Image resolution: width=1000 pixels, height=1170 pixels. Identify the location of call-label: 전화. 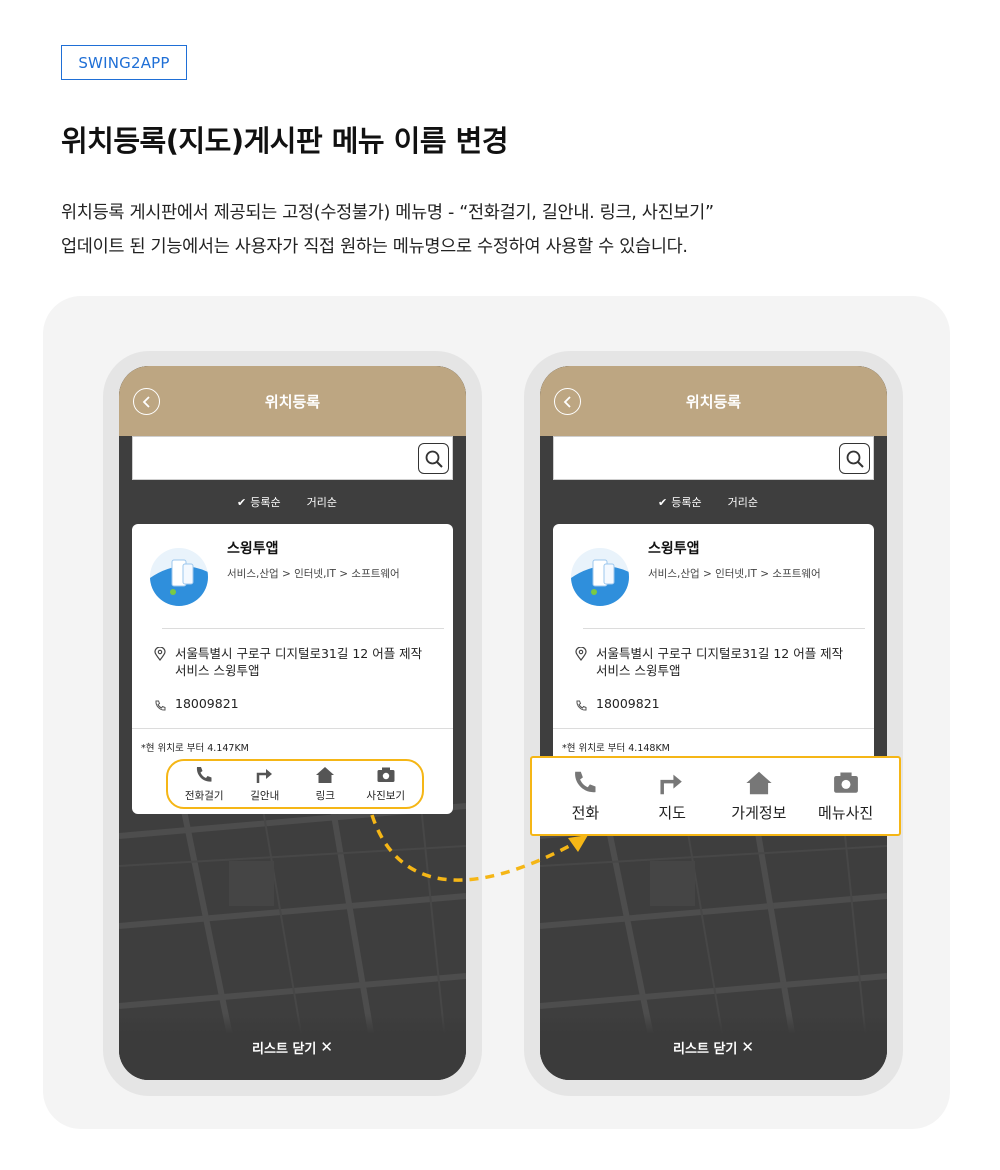
(585, 812).